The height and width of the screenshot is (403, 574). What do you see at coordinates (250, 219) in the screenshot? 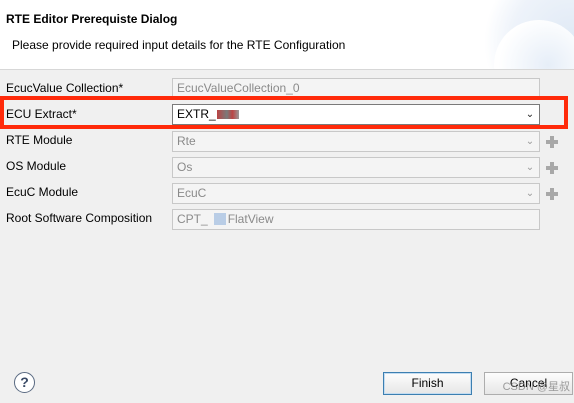
I see `root-sw-composition-suffix: FlatView` at bounding box center [250, 219].